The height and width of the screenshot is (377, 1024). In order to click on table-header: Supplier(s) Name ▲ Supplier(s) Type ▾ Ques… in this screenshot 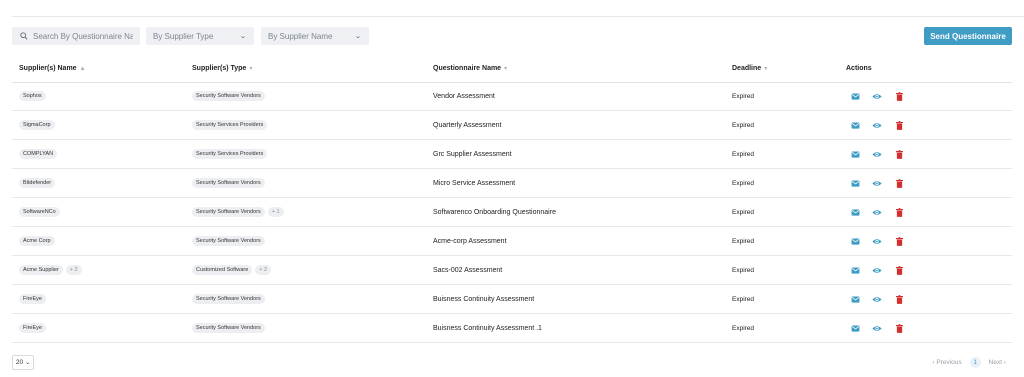, I will do `click(512, 71)`.